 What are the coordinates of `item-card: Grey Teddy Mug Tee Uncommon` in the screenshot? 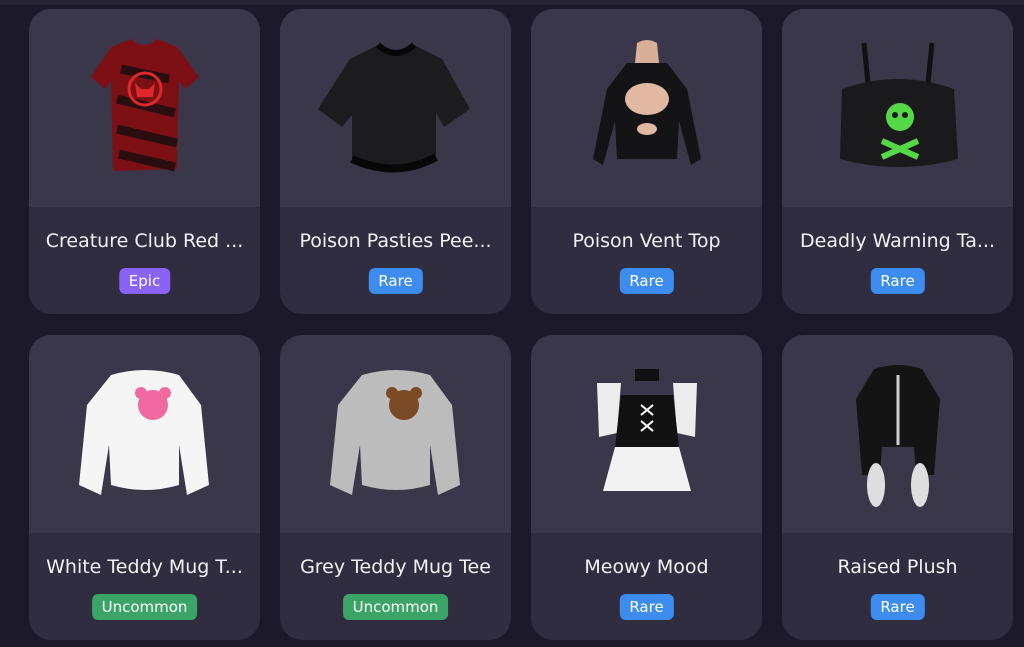 It's located at (395, 487).